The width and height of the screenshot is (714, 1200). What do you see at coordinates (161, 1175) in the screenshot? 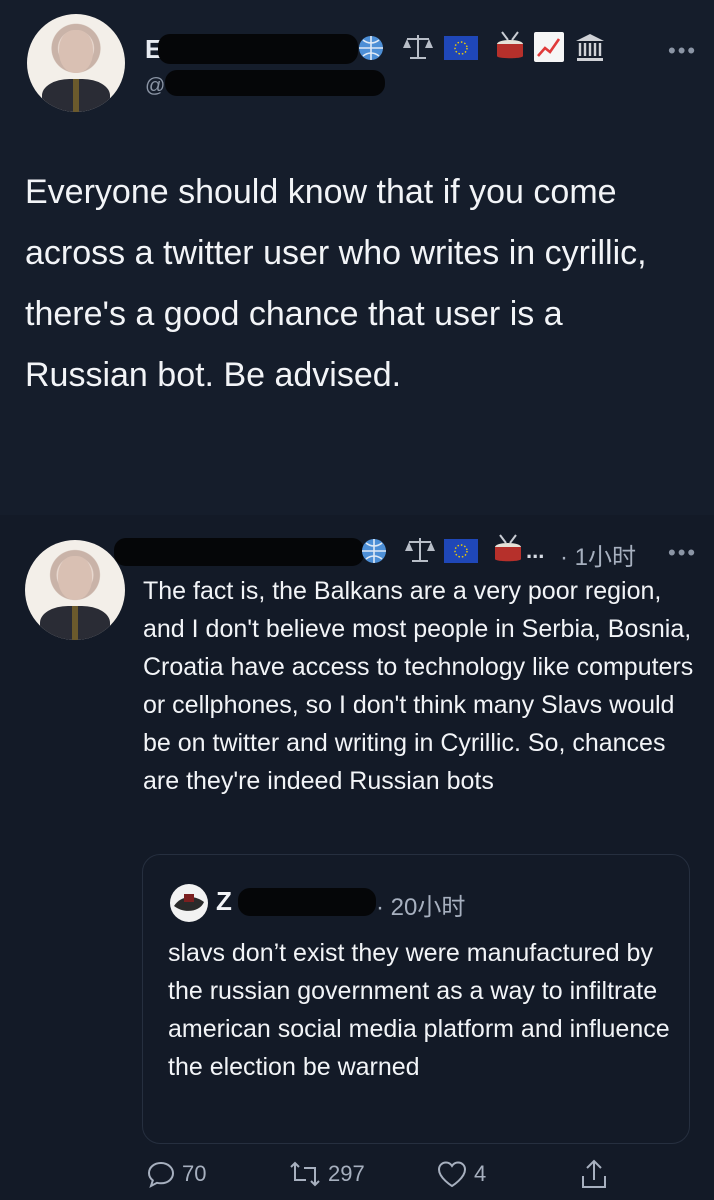
I see `reply-icon` at bounding box center [161, 1175].